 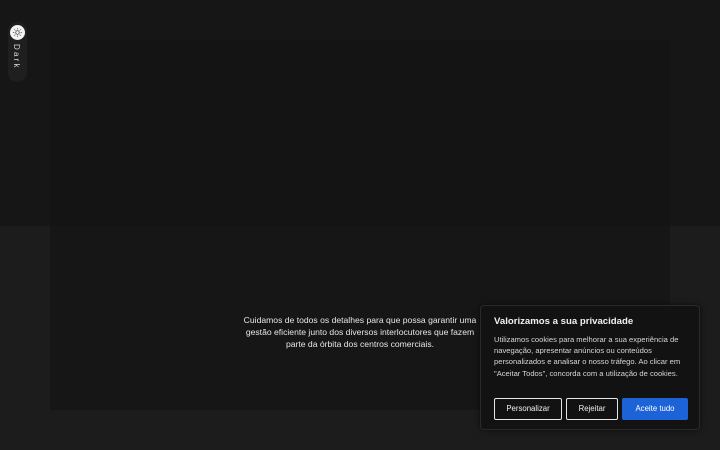 I want to click on customize-button: Personalizar, so click(x=528, y=409).